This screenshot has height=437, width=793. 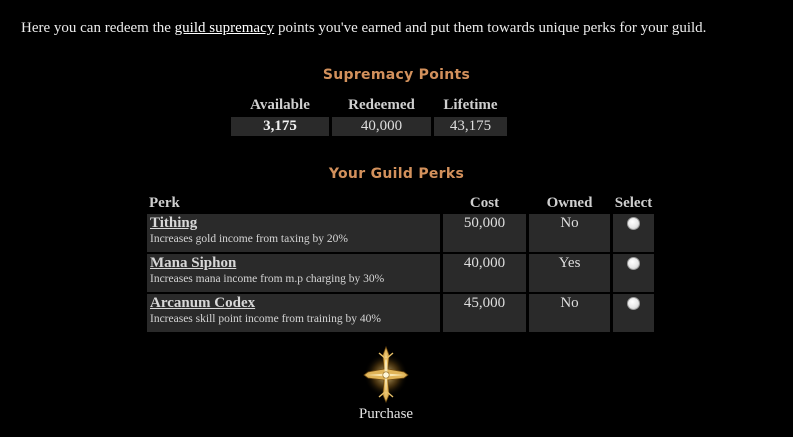 What do you see at coordinates (295, 303) in the screenshot?
I see `perk-link-arcanum-codex: Arcanum Codex` at bounding box center [295, 303].